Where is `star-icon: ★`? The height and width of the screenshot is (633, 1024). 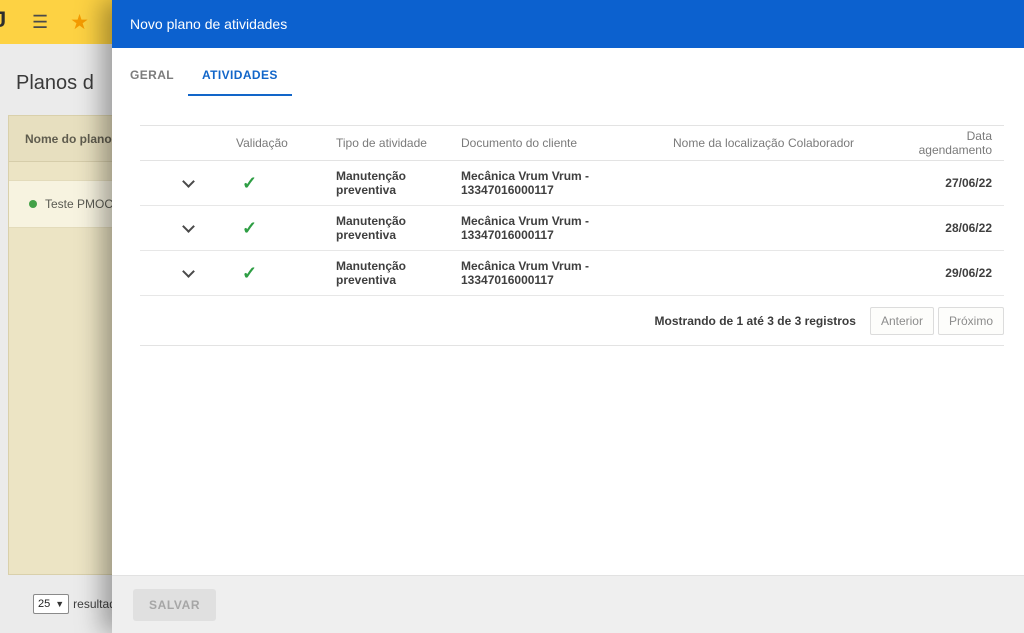
star-icon: ★ is located at coordinates (79, 22).